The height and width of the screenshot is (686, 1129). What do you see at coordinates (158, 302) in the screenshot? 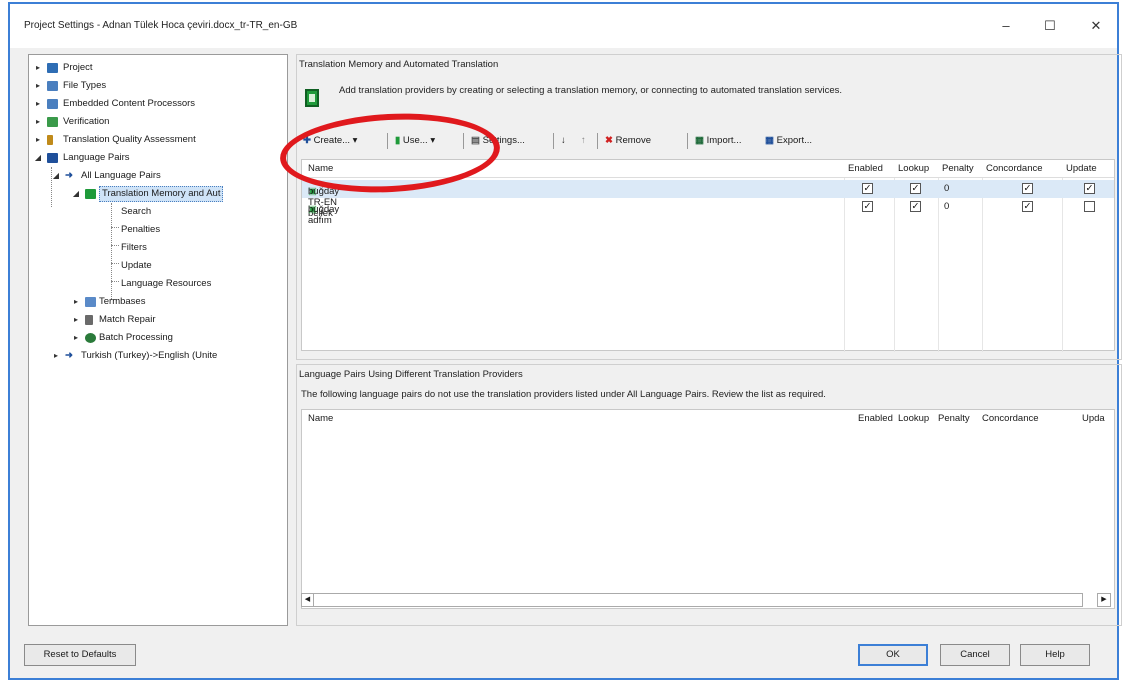
I see `tree-item-termbases: ▸ Termbases` at bounding box center [158, 302].